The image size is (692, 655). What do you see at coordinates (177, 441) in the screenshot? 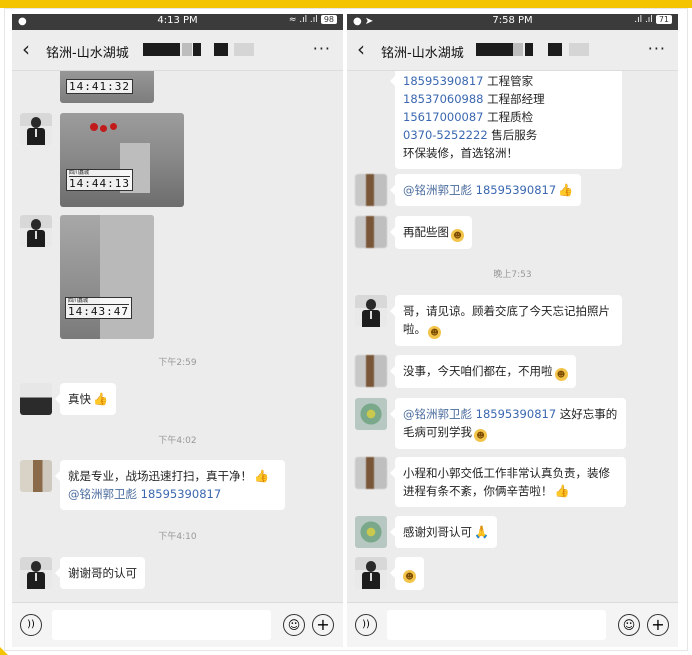
I see `timestamp: 下午4:02` at bounding box center [177, 441].